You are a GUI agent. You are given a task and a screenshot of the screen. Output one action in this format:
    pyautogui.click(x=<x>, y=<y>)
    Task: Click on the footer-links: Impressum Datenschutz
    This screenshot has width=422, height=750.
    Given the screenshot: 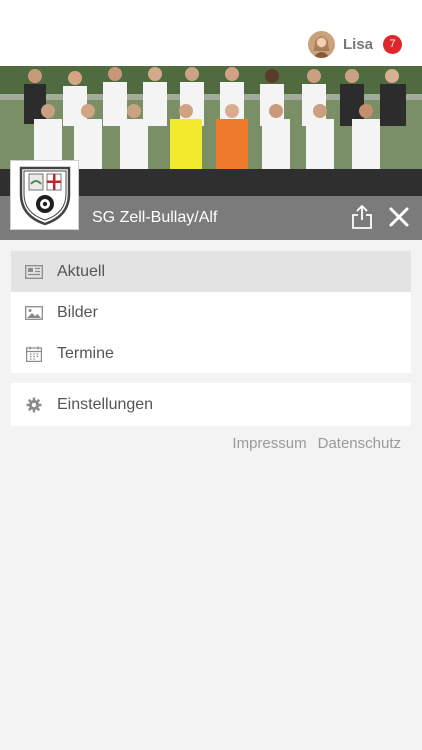 What is the action you would take?
    pyautogui.click(x=316, y=445)
    